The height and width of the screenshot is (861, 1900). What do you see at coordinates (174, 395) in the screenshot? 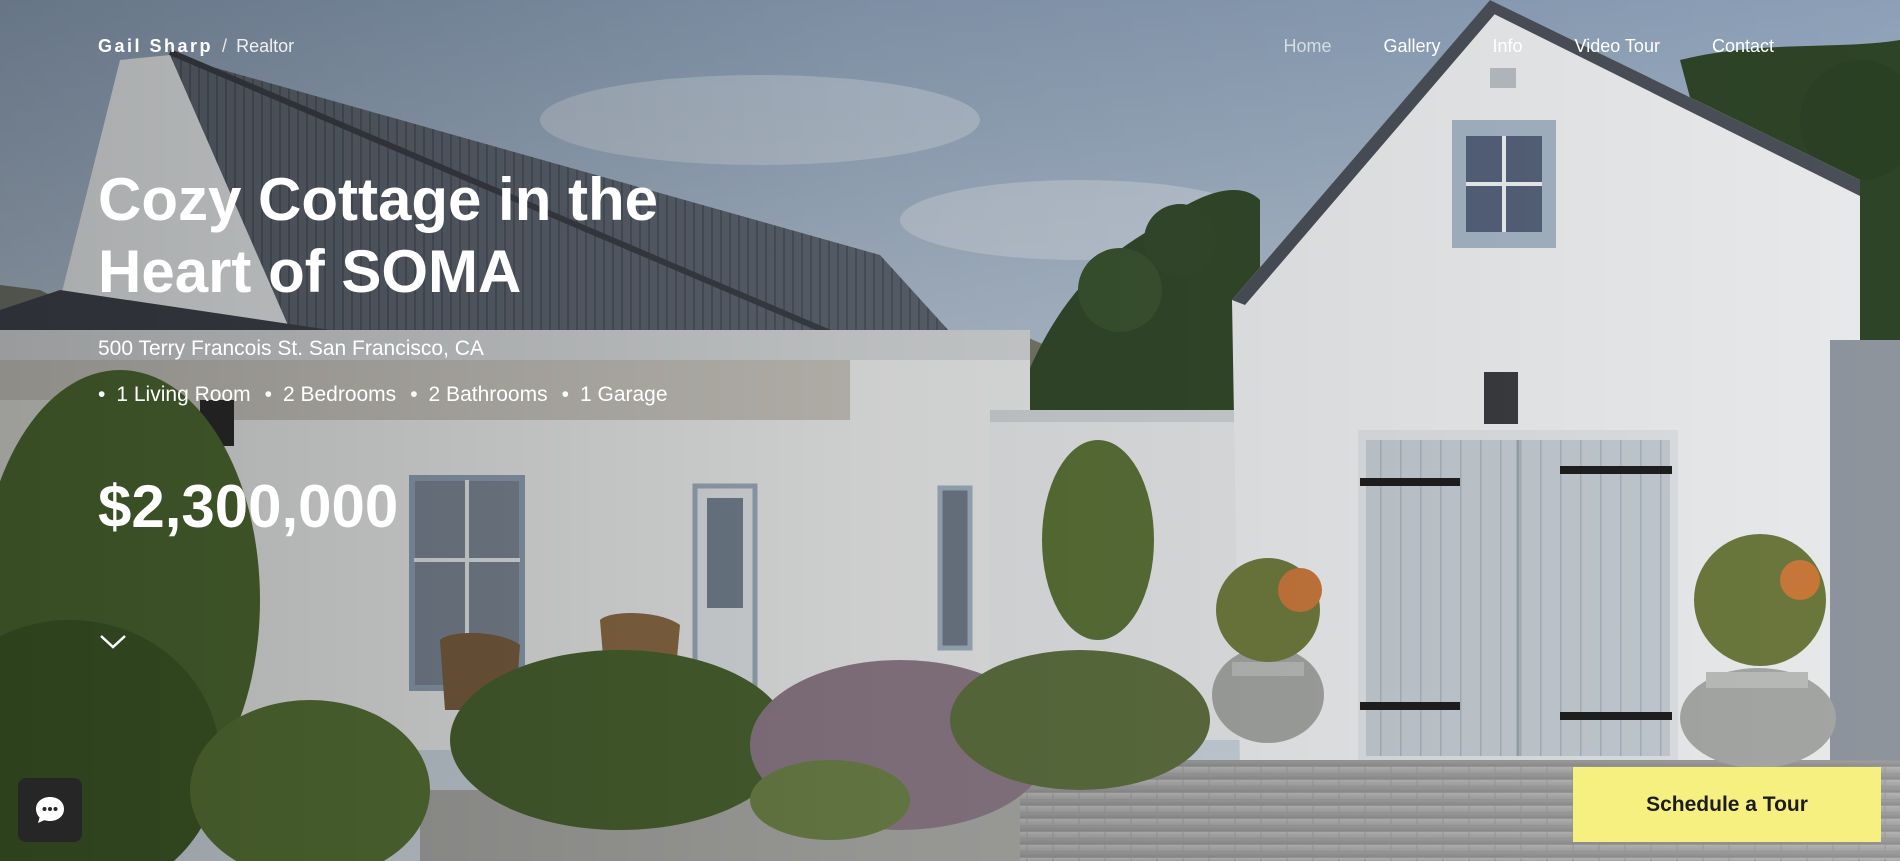
I see `feature-living-room: 1 Living Room` at bounding box center [174, 395].